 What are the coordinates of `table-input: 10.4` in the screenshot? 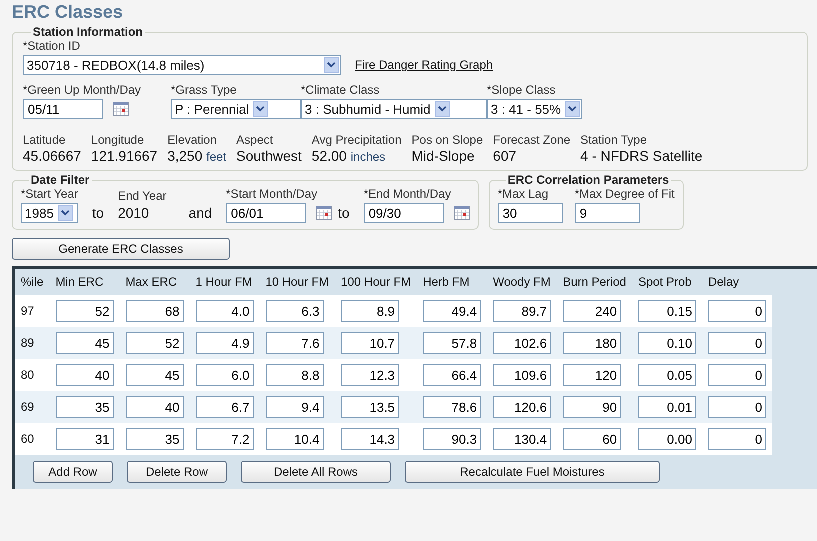 It's located at (295, 439).